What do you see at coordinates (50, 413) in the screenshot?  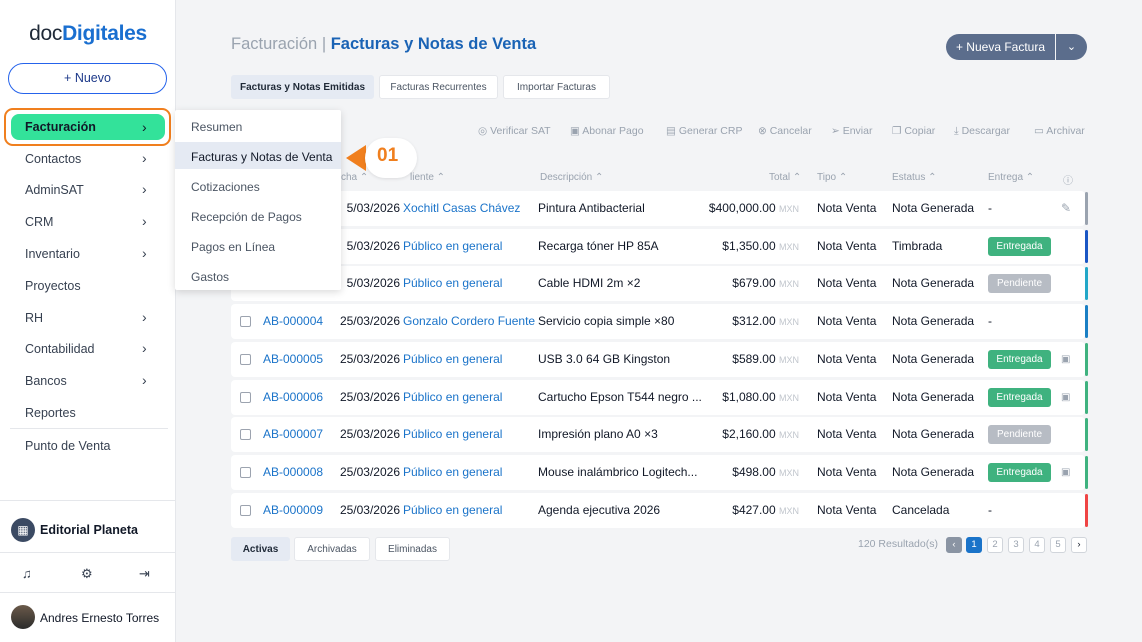 I see `sidebar-item-reportes: Reportes` at bounding box center [50, 413].